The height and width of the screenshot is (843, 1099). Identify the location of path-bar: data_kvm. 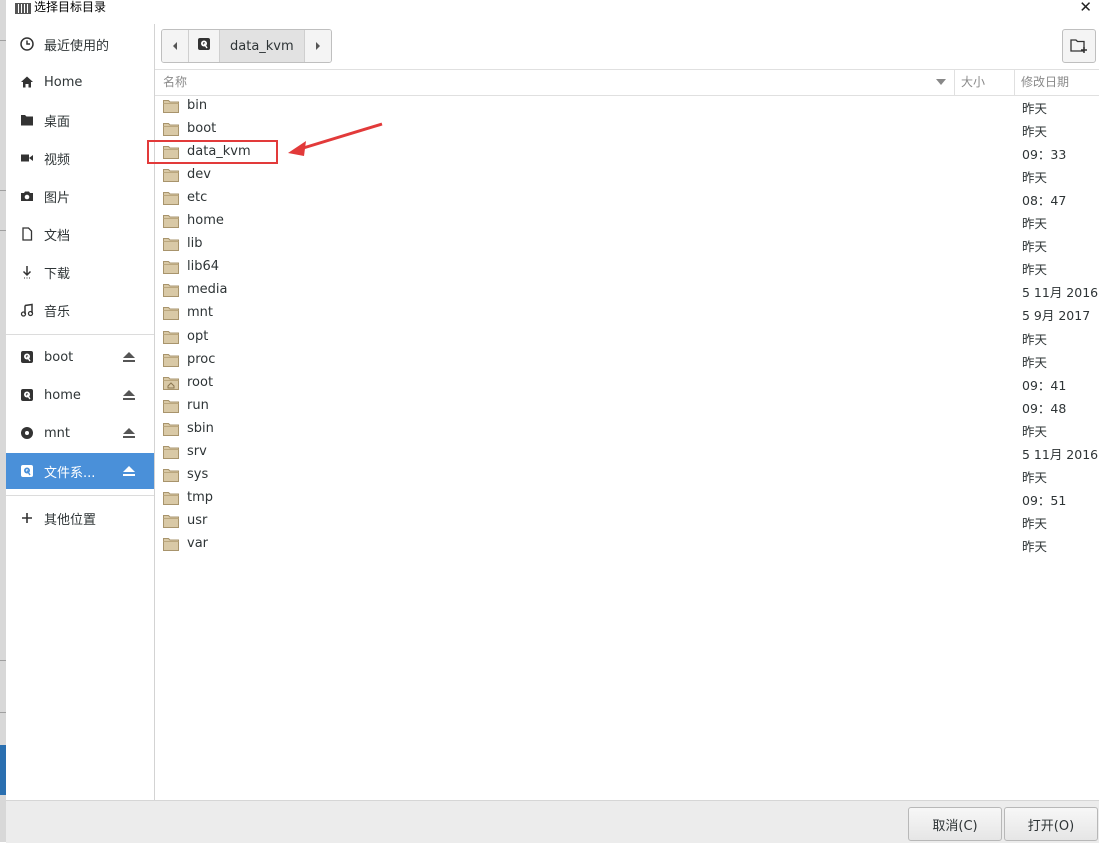
(246, 46).